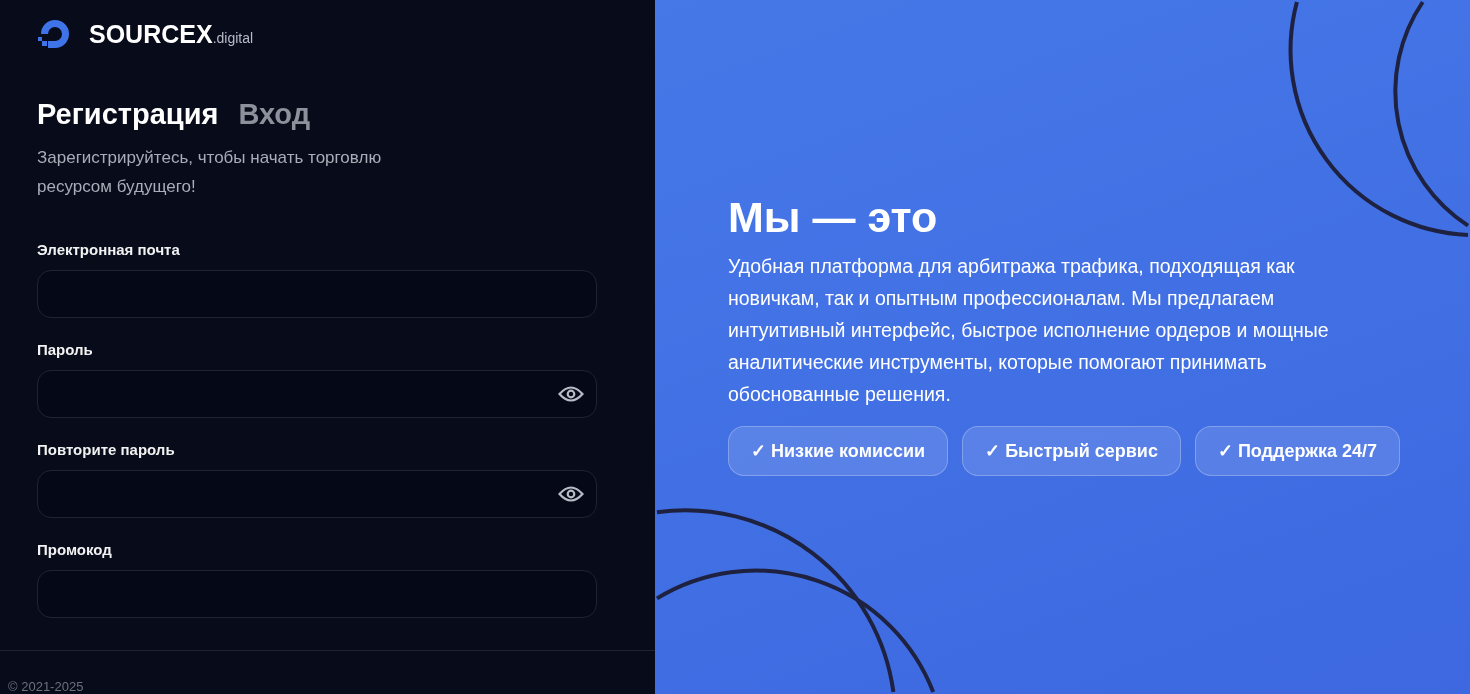 Image resolution: width=1470 pixels, height=694 pixels. I want to click on brand-name: SOURCEX.digital, so click(171, 34).